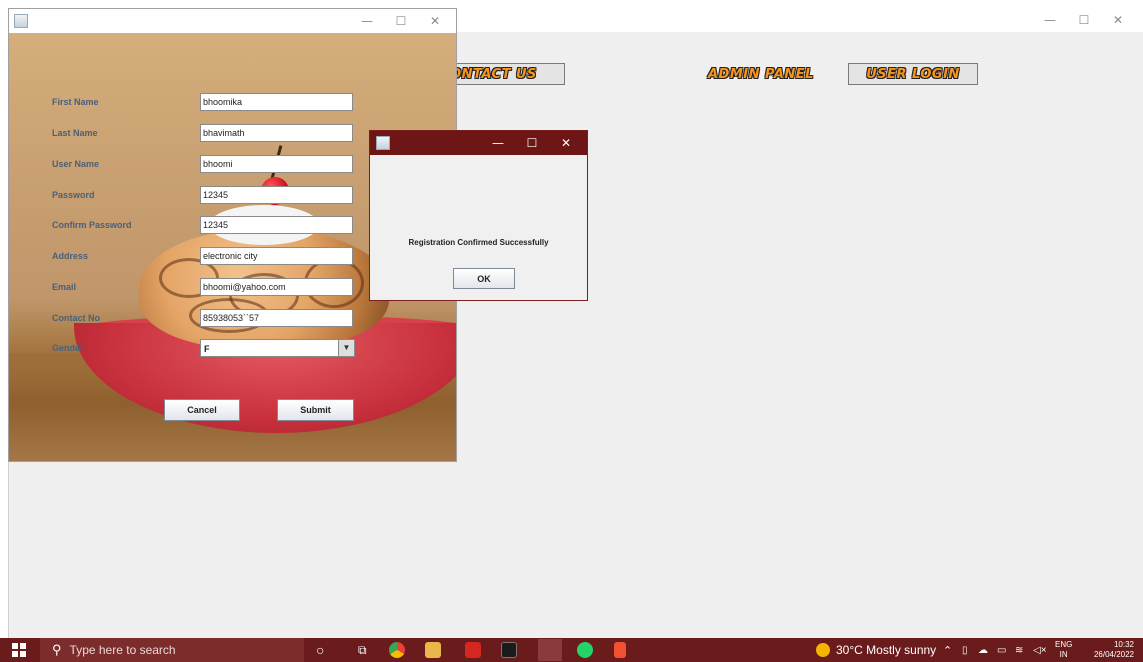 The width and height of the screenshot is (1143, 662). What do you see at coordinates (1019, 650) in the screenshot?
I see `wifi-icon: ≋` at bounding box center [1019, 650].